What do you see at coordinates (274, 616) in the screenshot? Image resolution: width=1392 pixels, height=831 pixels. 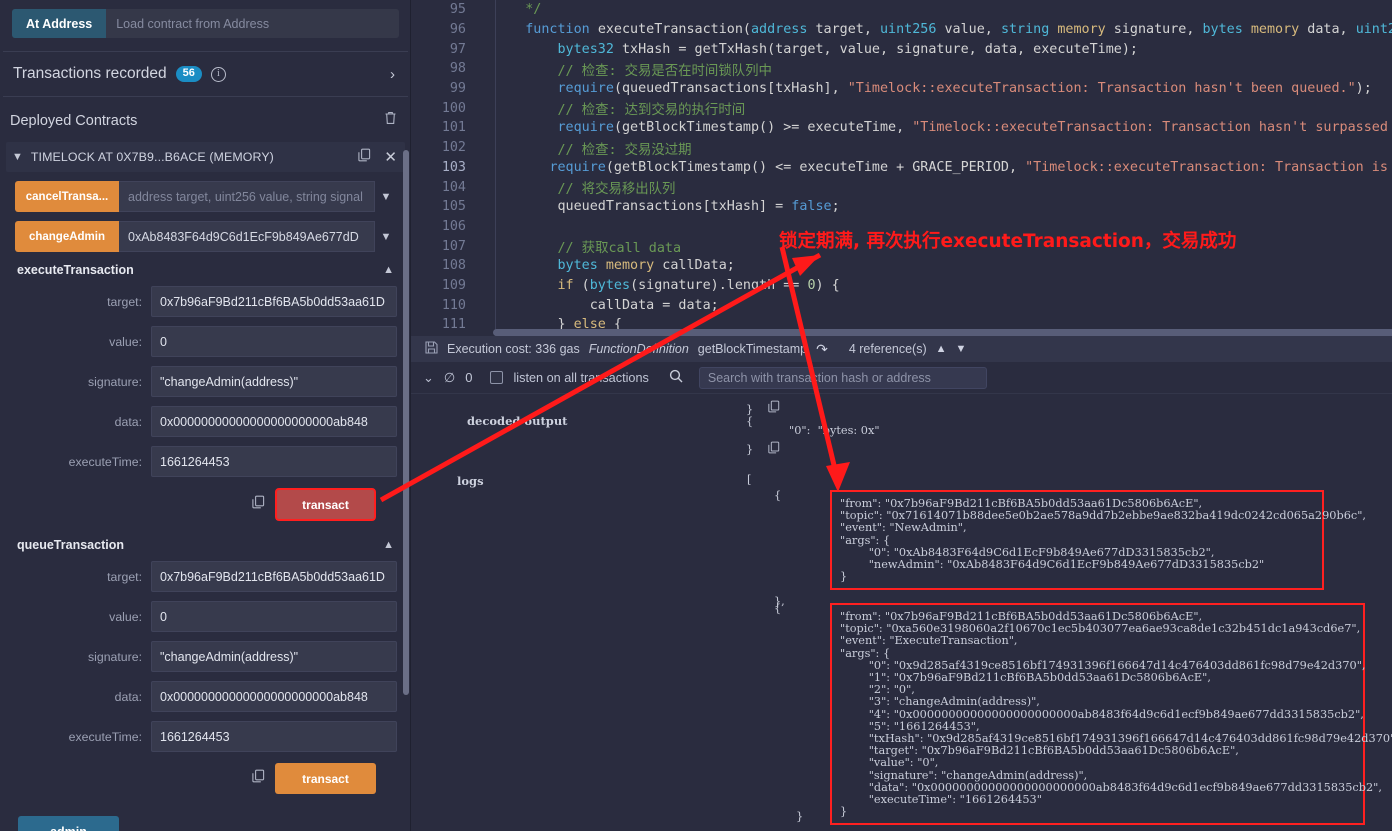 I see `queue-value-input` at bounding box center [274, 616].